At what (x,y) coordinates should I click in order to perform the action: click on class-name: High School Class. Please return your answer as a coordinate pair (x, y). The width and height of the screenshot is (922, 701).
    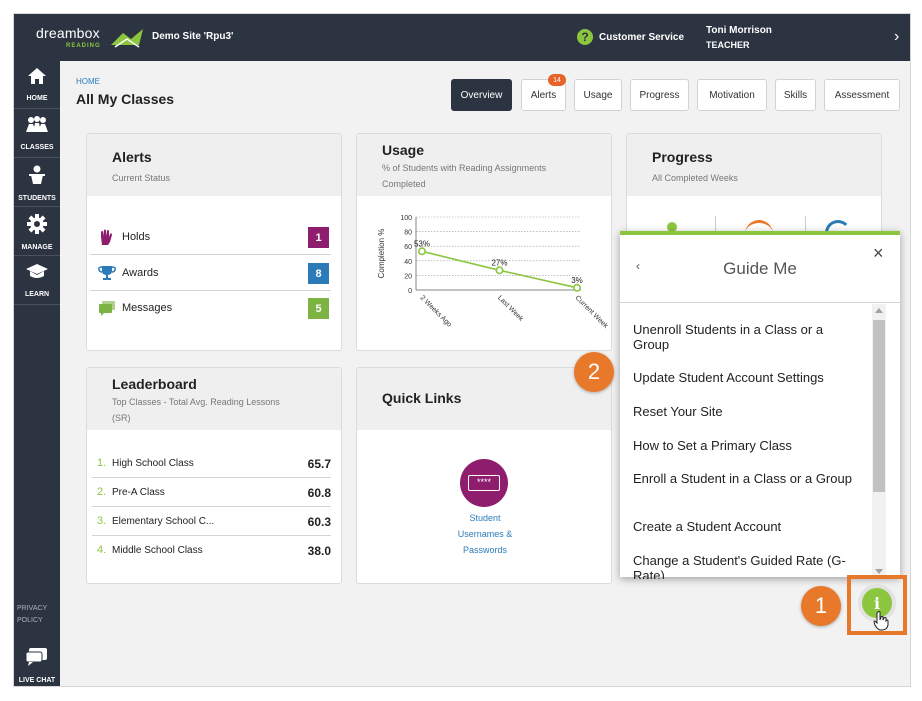
    Looking at the image, I should click on (153, 463).